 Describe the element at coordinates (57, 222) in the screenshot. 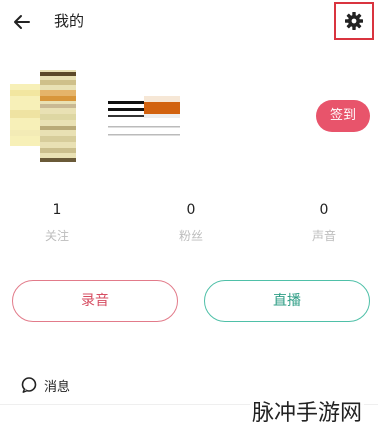

I see `stat-following: 1 关注` at that location.